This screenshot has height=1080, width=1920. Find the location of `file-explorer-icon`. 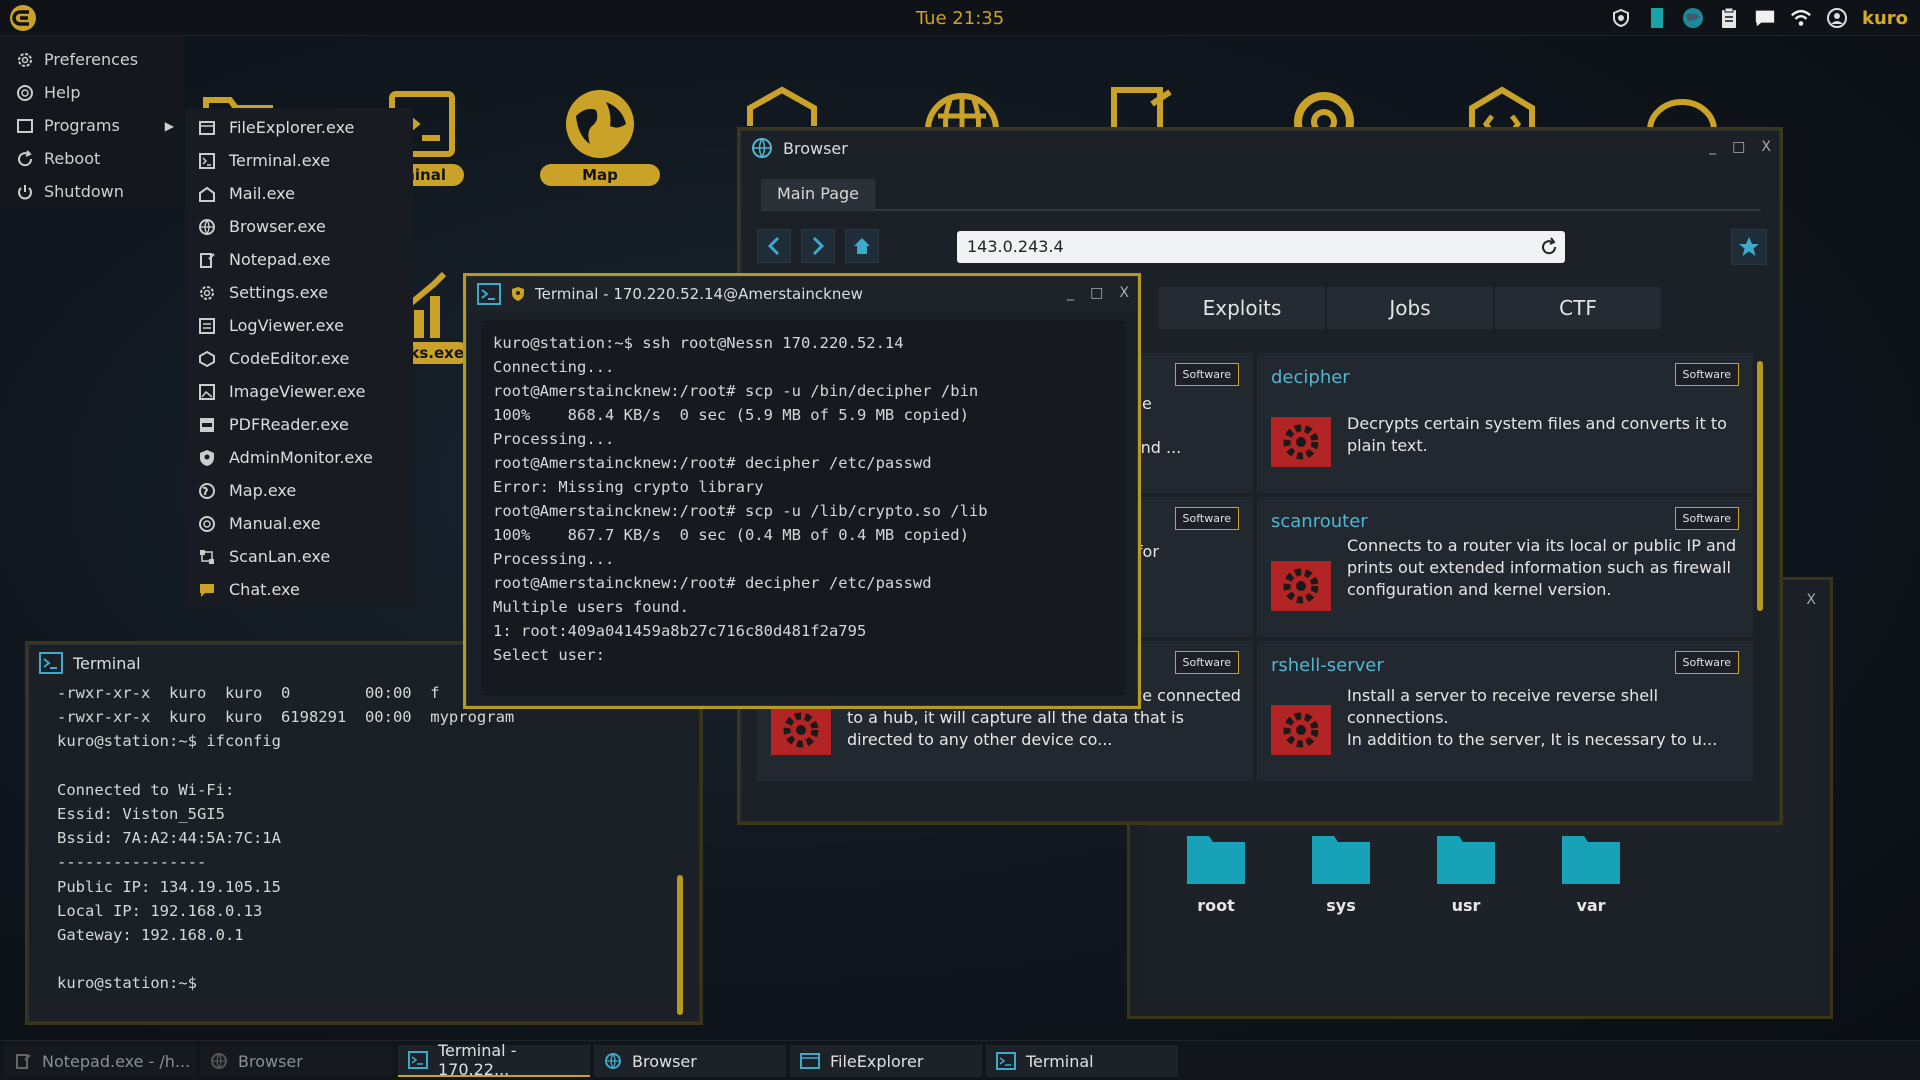

file-explorer-icon is located at coordinates (810, 1061).